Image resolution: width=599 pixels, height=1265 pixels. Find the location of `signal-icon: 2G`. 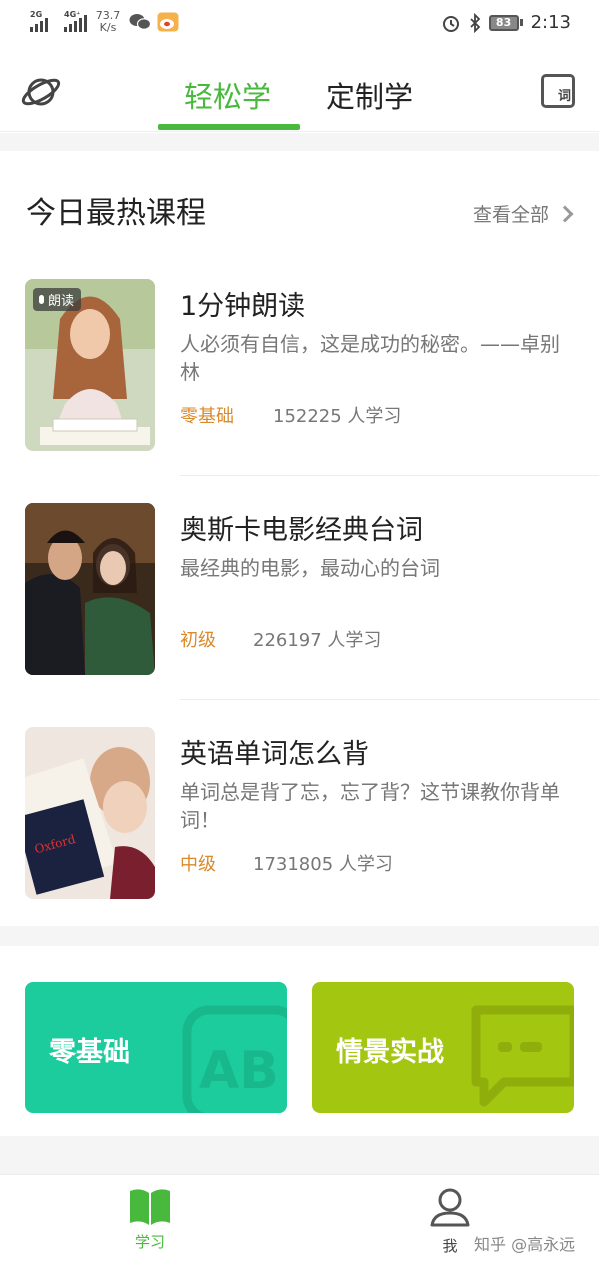

signal-icon: 2G is located at coordinates (39, 21).